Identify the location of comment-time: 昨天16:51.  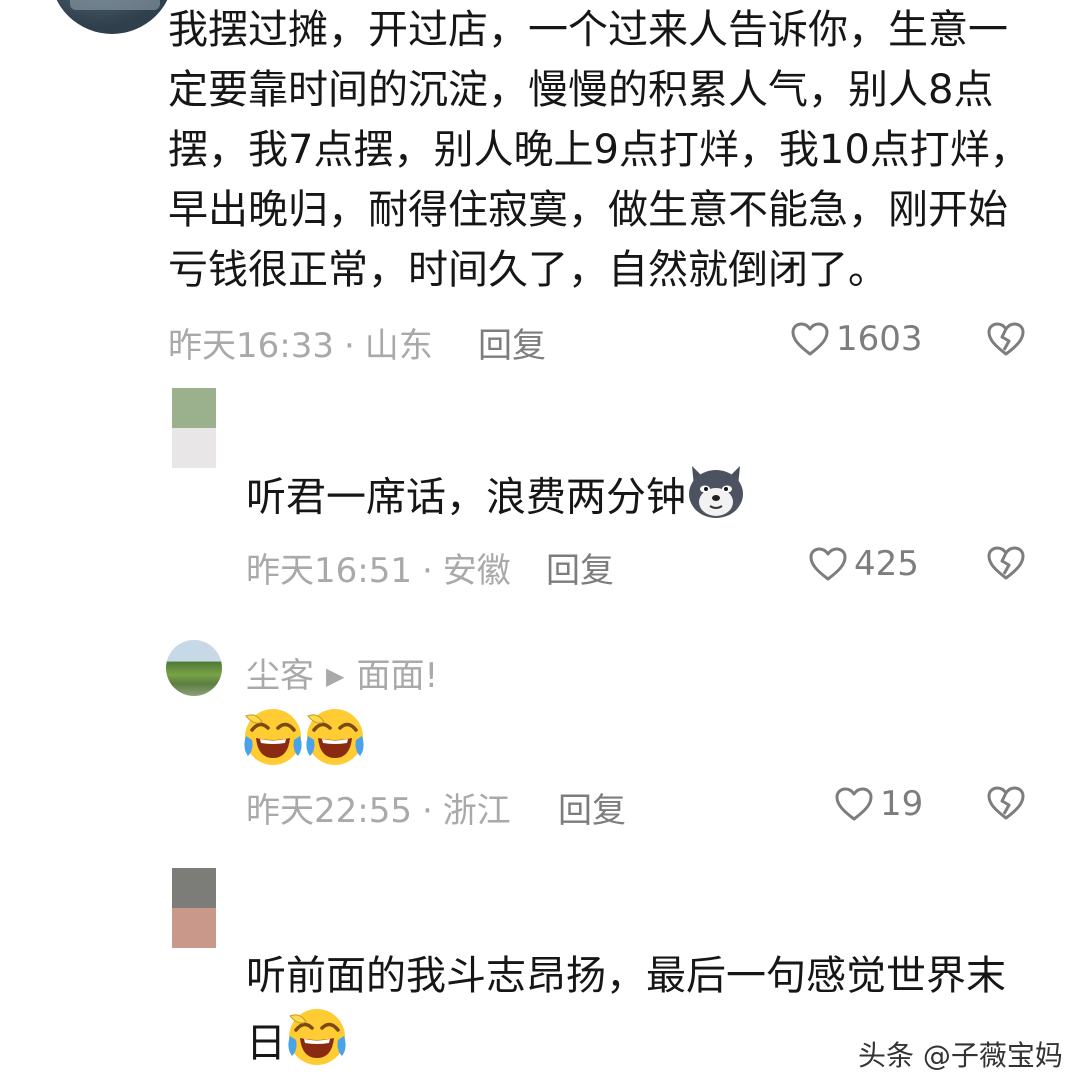
(329, 571).